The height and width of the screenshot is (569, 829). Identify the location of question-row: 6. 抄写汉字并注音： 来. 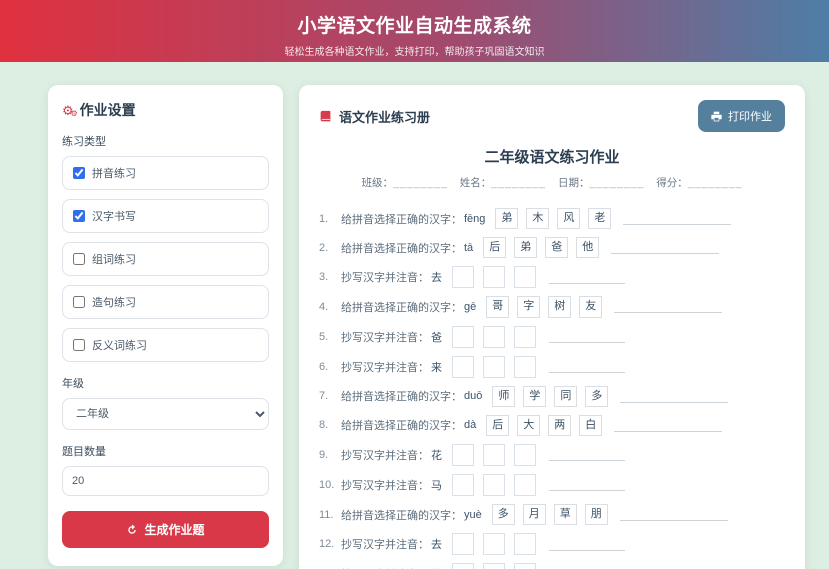
(552, 366).